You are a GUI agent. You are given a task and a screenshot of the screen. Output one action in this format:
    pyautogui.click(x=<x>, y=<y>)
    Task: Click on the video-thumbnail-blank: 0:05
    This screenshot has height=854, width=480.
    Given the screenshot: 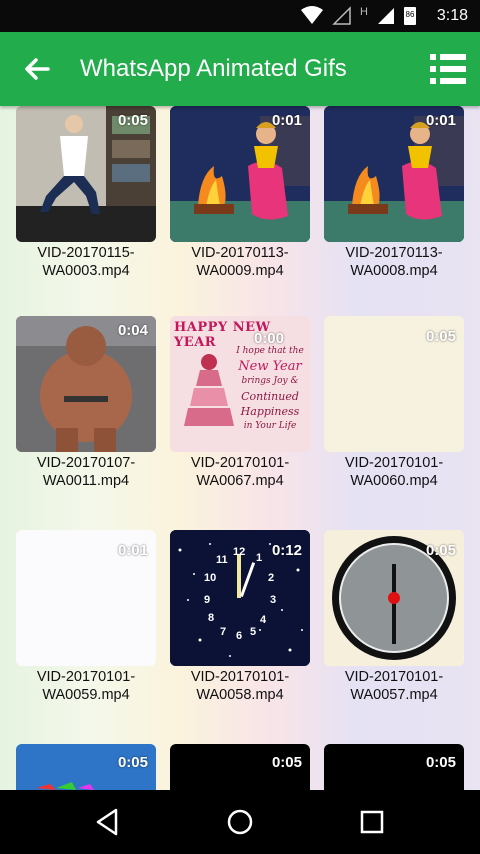 What is the action you would take?
    pyautogui.click(x=394, y=384)
    